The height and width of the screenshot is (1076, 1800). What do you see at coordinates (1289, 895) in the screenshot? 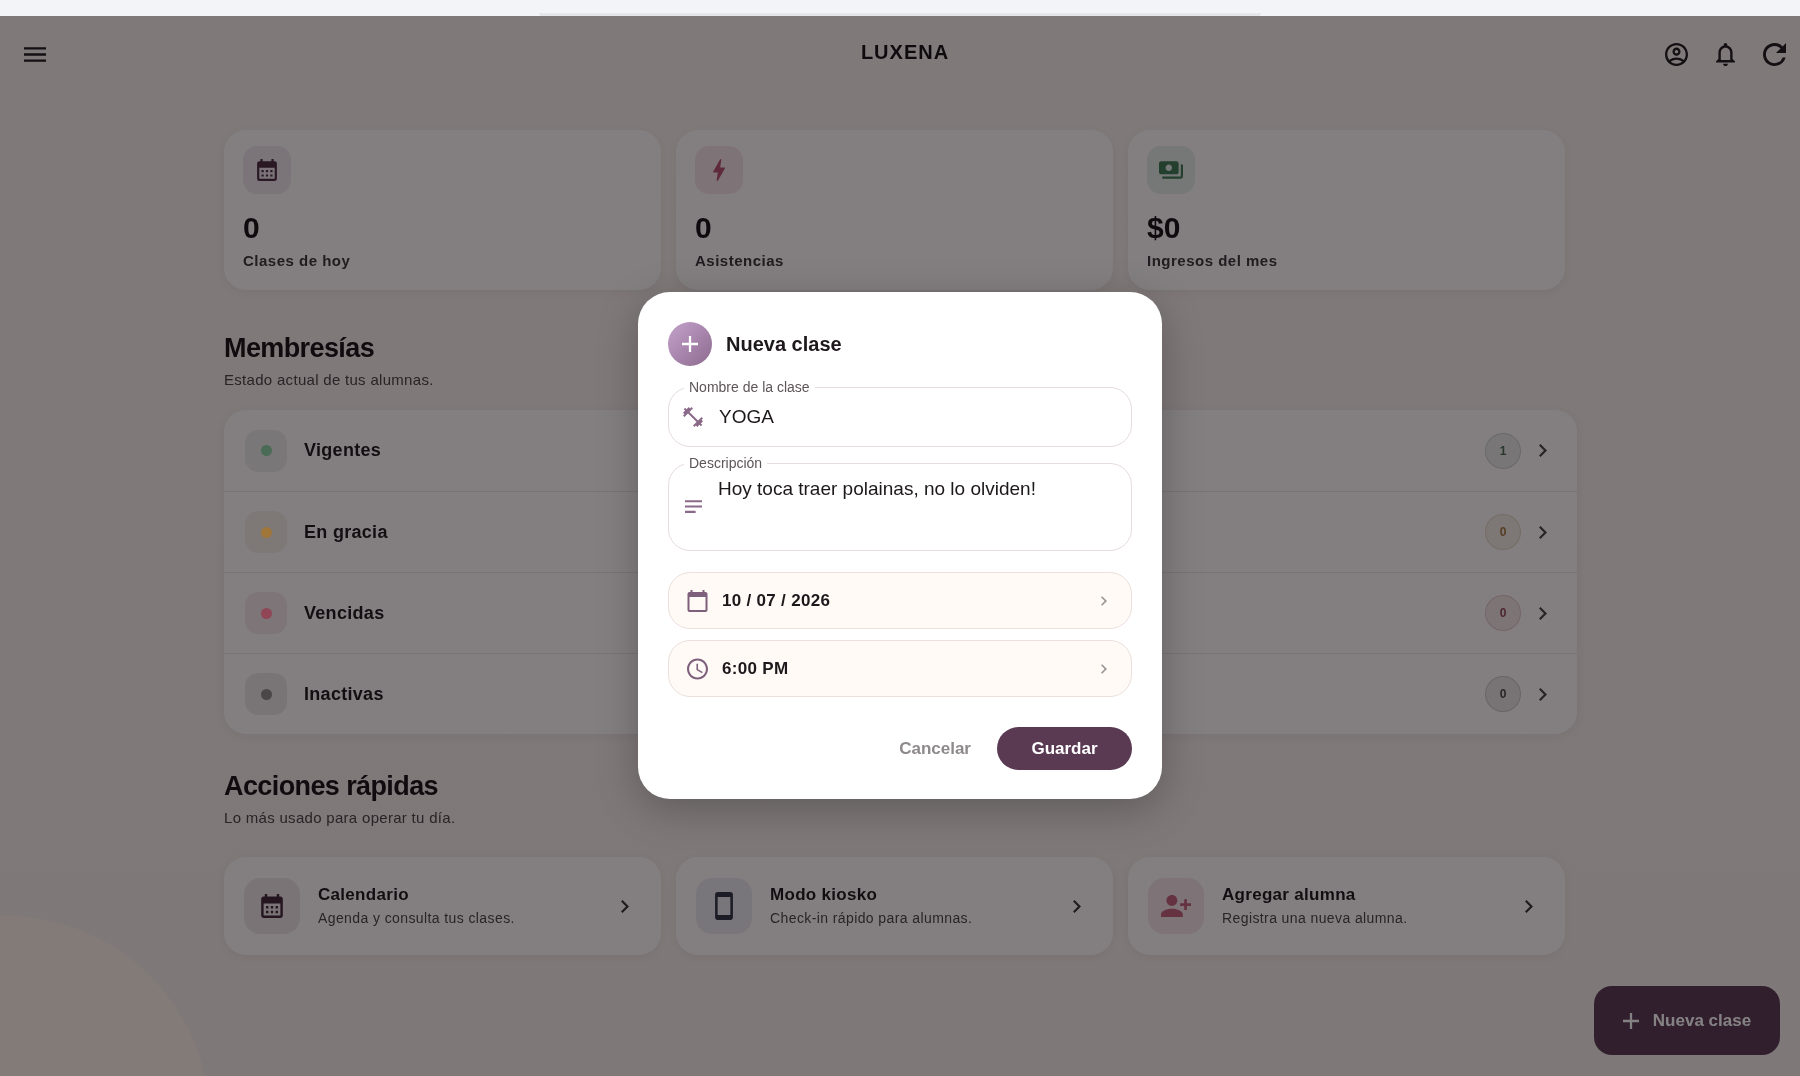
I see `action-title: Agregar alumna` at bounding box center [1289, 895].